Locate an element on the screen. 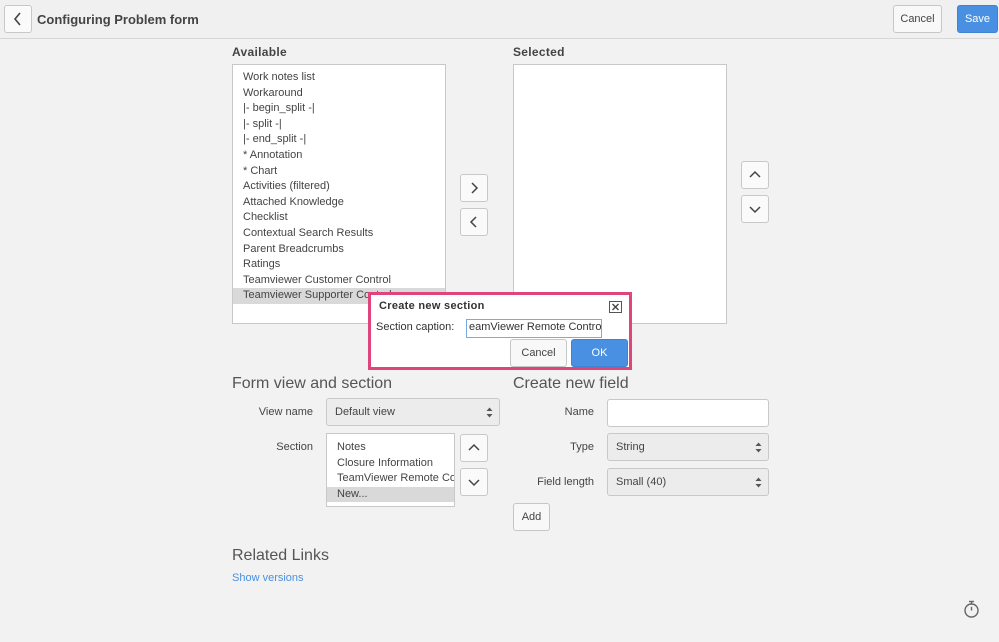 This screenshot has width=999, height=642. available-list-item: Parent Breadcrumbs is located at coordinates (339, 250).